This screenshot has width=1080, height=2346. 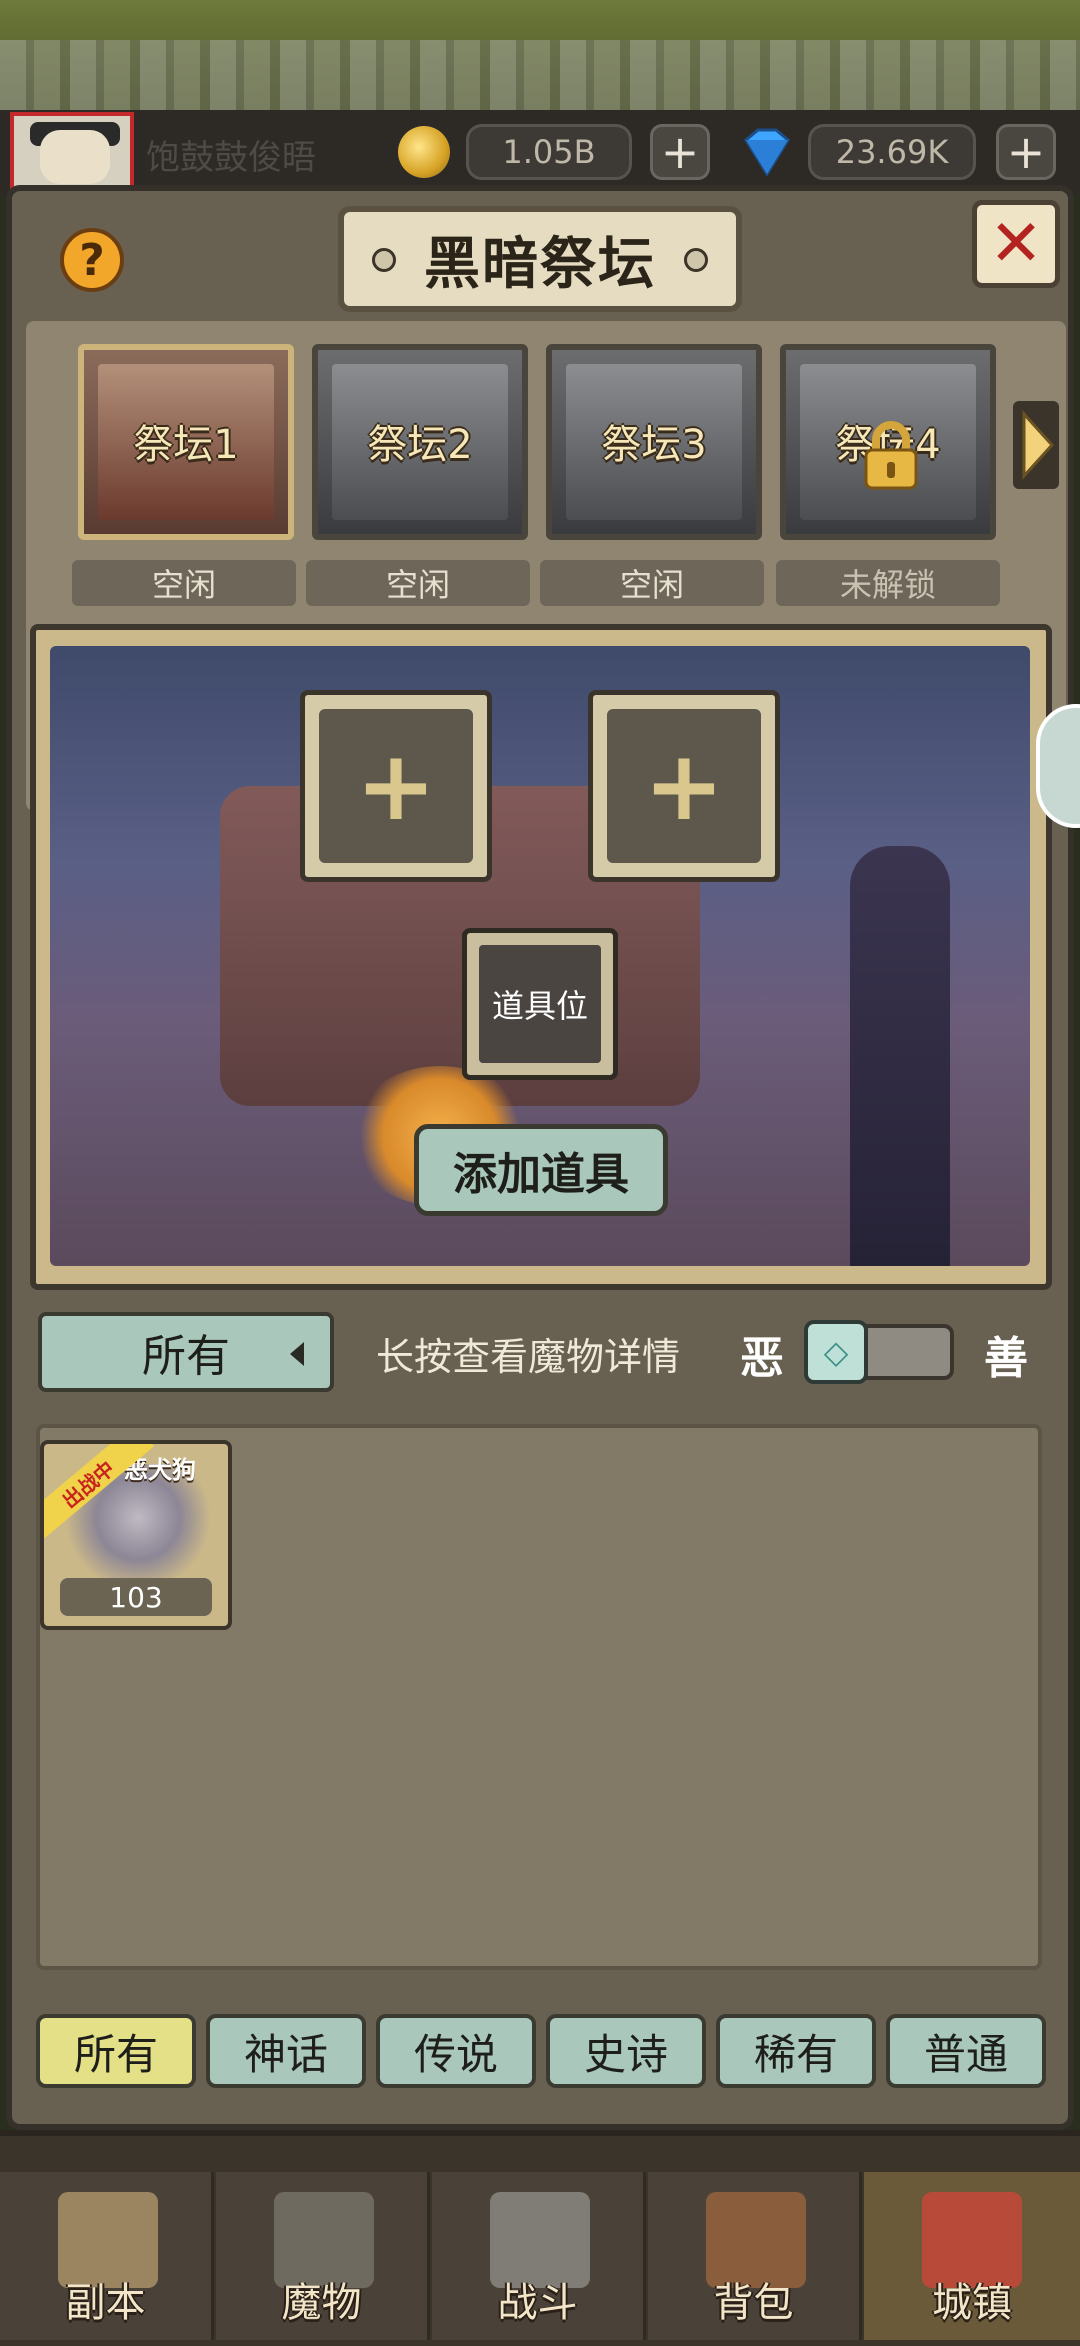 What do you see at coordinates (972, 2303) in the screenshot?
I see `nav-label: 城镇` at bounding box center [972, 2303].